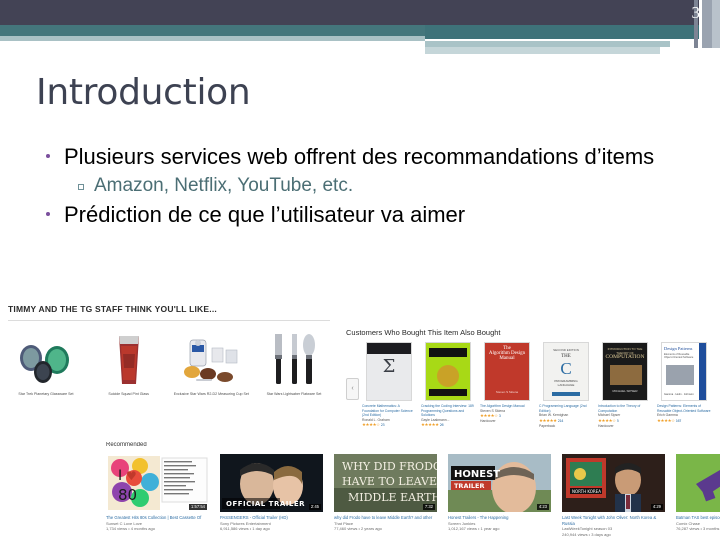 This screenshot has width=720, height=540. What do you see at coordinates (448, 371) in the screenshot?
I see `book-cover-image` at bounding box center [448, 371].